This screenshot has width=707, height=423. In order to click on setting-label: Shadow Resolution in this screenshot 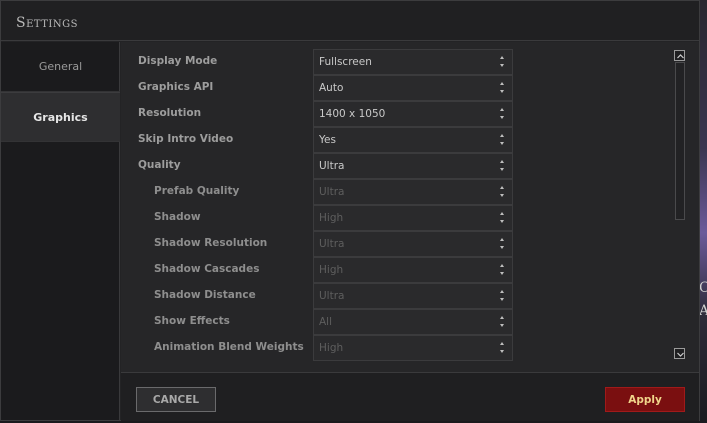, I will do `click(211, 243)`.